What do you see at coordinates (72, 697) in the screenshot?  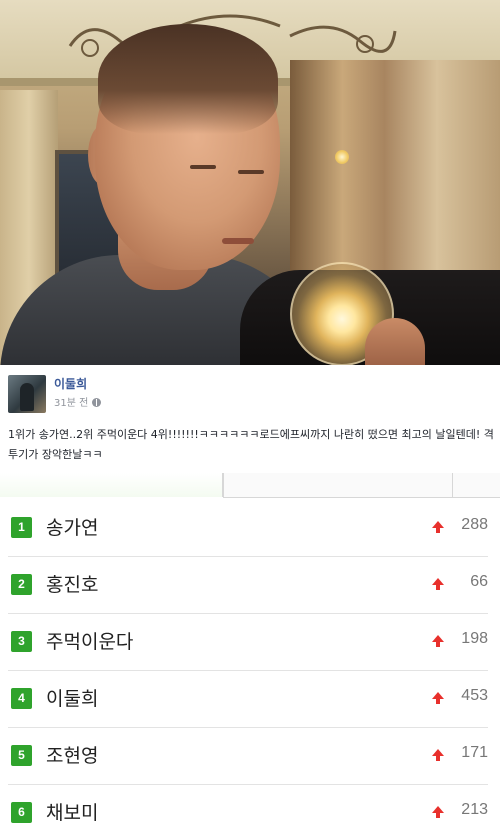 I see `rank-keyword: 이둘희` at bounding box center [72, 697].